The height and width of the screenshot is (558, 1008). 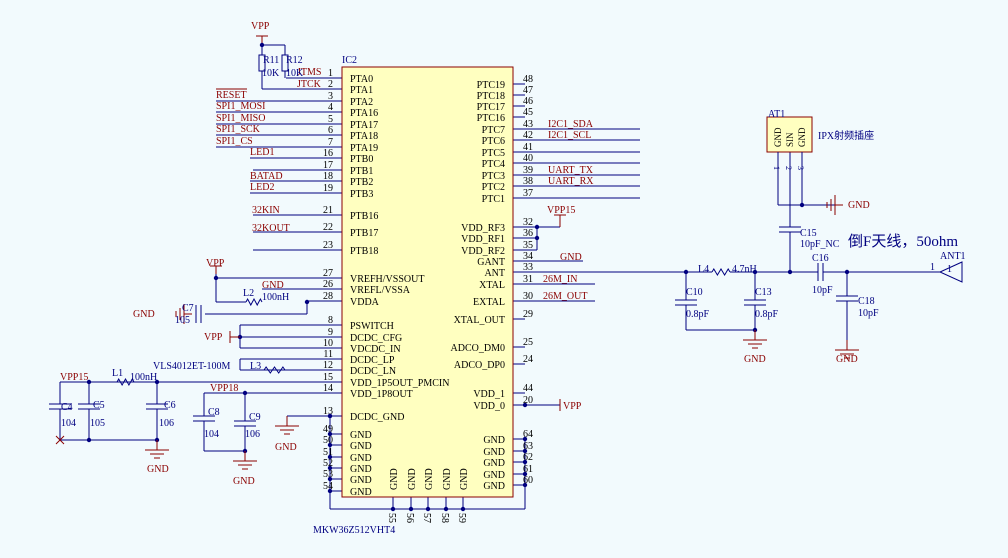 What do you see at coordinates (903, 241) in the screenshot?
I see `antenna-note: 倒F天线，50ohm` at bounding box center [903, 241].